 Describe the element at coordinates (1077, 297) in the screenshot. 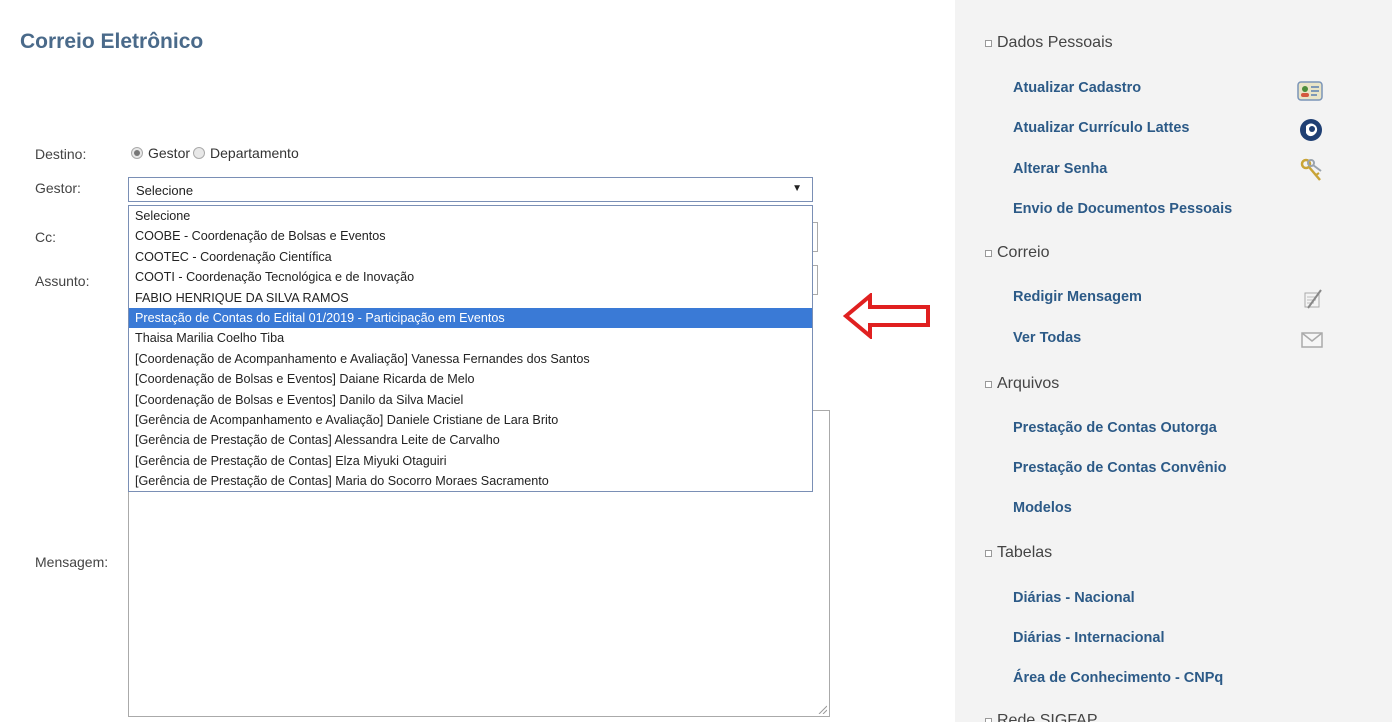

I see `link-redigir-mensagem: Redigir Mensagem` at that location.